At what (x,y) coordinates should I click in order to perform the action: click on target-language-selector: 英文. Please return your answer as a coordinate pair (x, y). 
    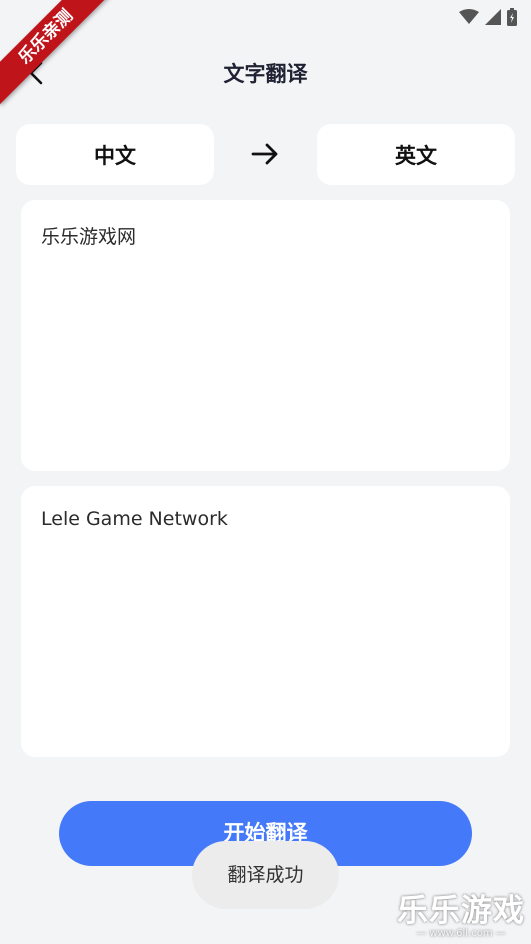
    Looking at the image, I should click on (416, 154).